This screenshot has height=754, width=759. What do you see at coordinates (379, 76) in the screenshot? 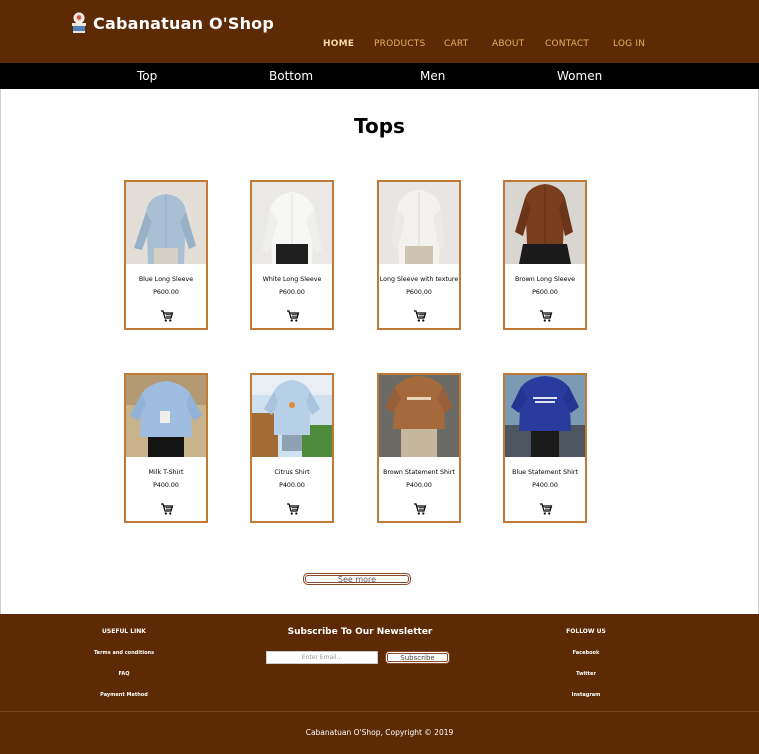
I see `category-bar: Top Bottom Men Women` at bounding box center [379, 76].